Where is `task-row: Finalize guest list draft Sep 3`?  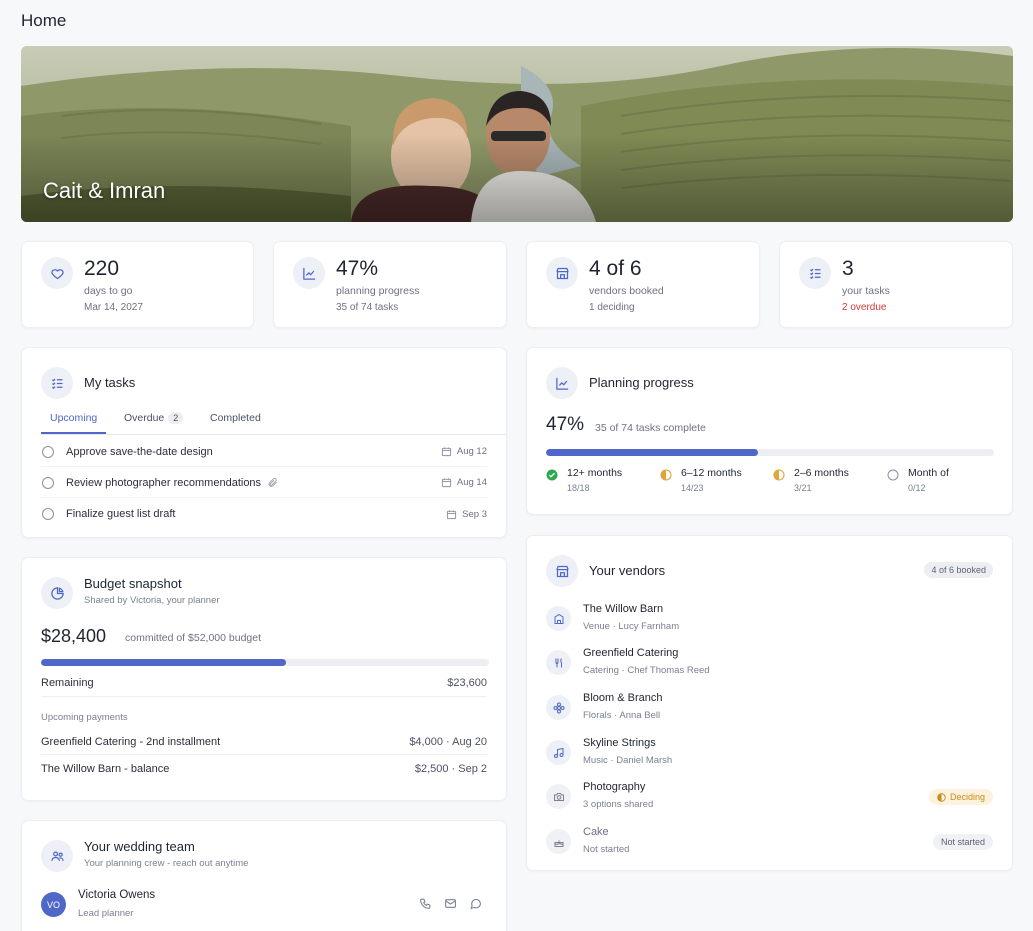 task-row: Finalize guest list draft Sep 3 is located at coordinates (264, 514).